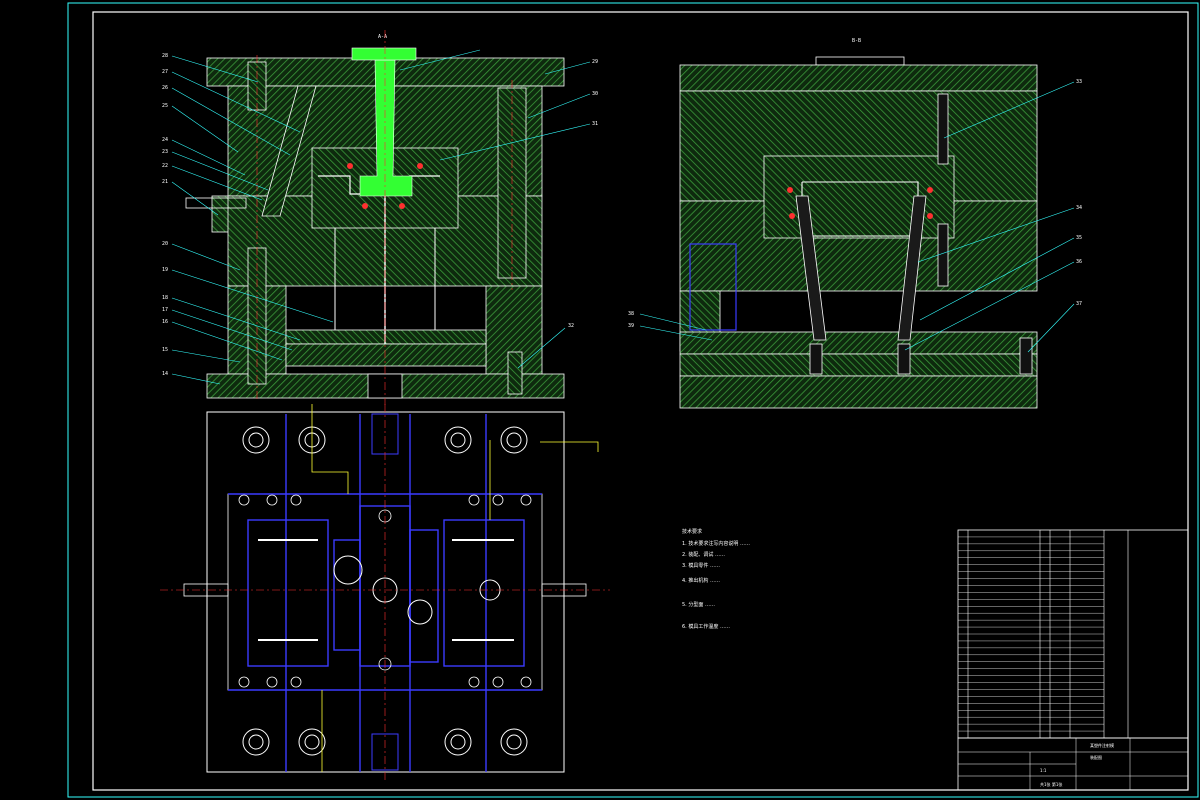 This screenshot has width=1200, height=800. I want to click on balloon-17: 17, so click(165, 310).